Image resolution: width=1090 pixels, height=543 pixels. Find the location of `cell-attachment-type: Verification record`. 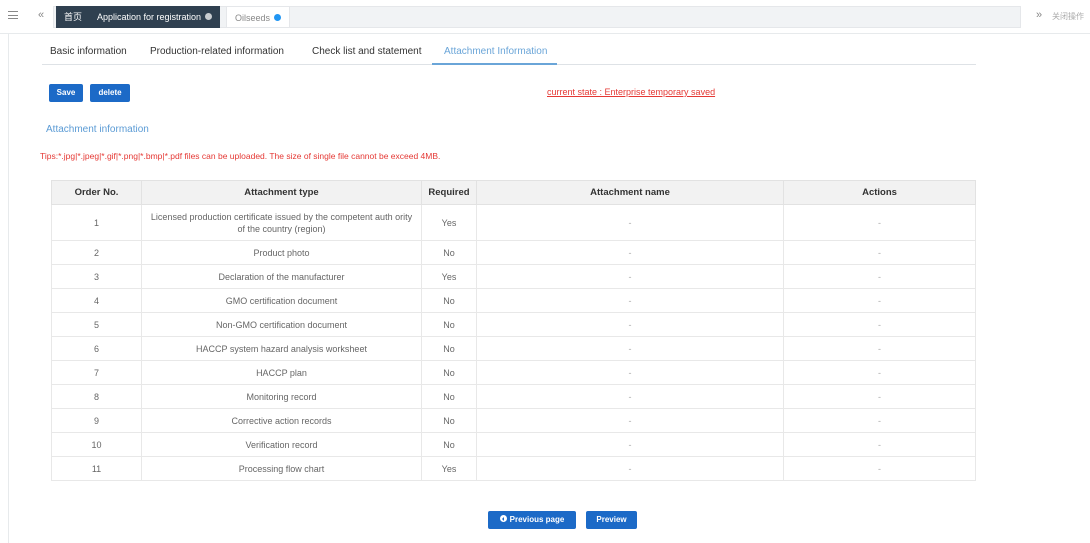

cell-attachment-type: Verification record is located at coordinates (281, 444).